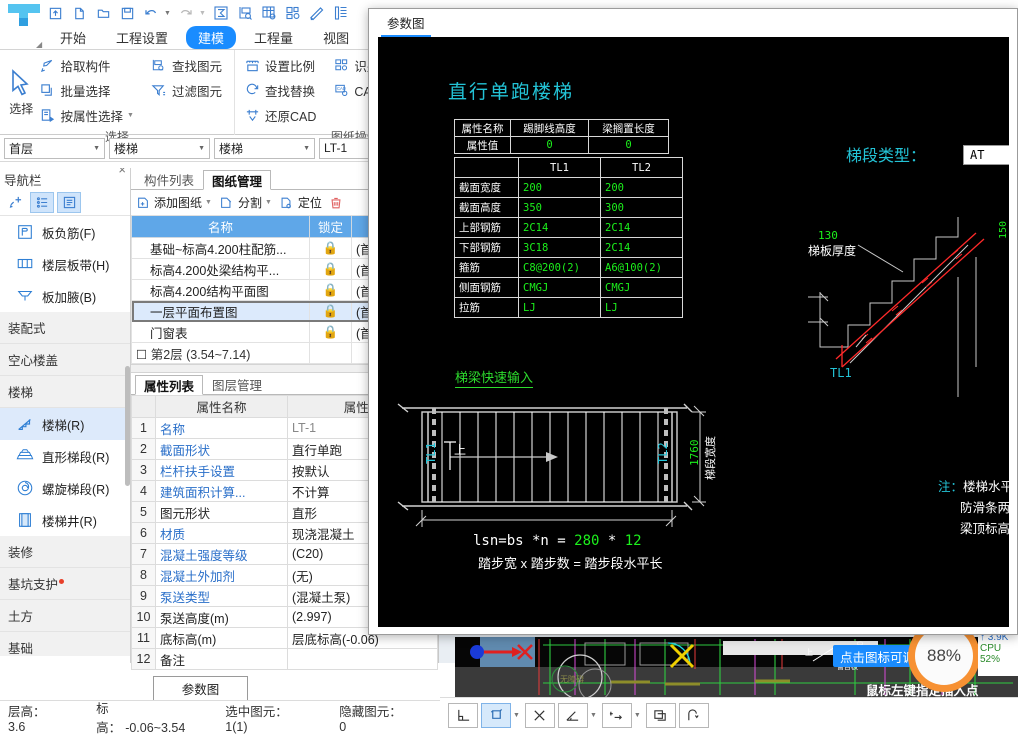 The height and width of the screenshot is (736, 1018). I want to click on table-search-icon, so click(269, 13).